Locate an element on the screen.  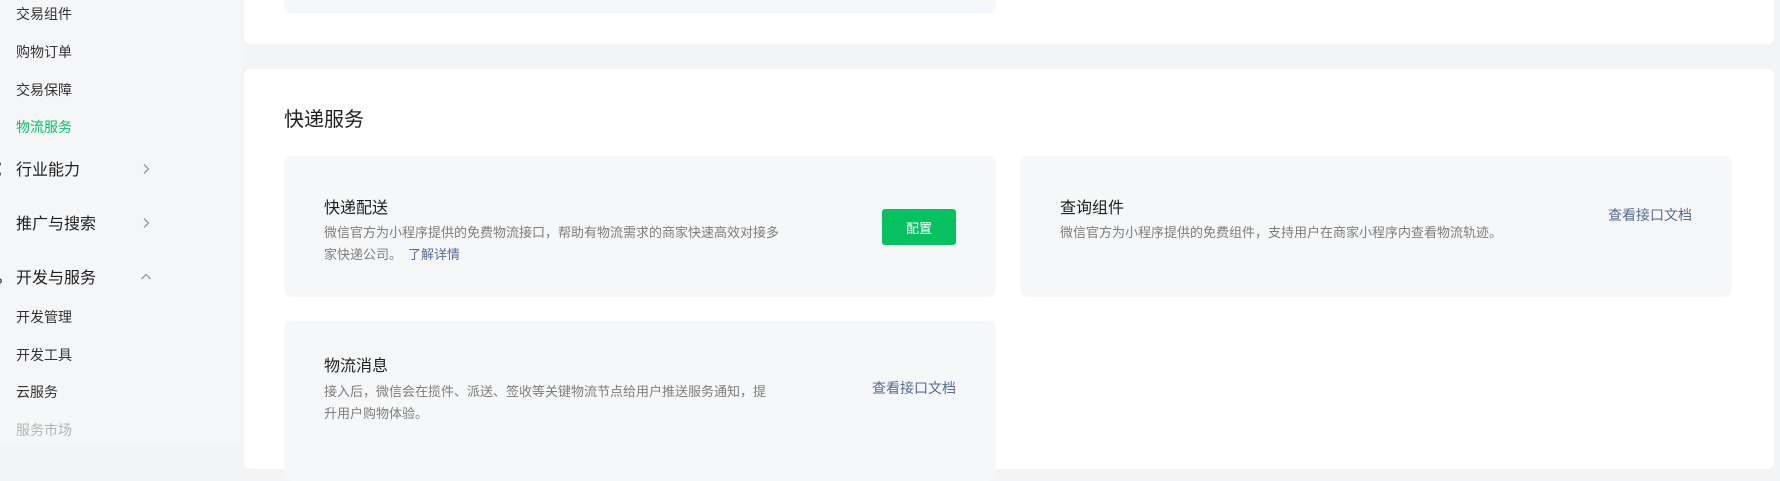
tile-description-line: 升用户购物体验。 is located at coordinates (545, 415).